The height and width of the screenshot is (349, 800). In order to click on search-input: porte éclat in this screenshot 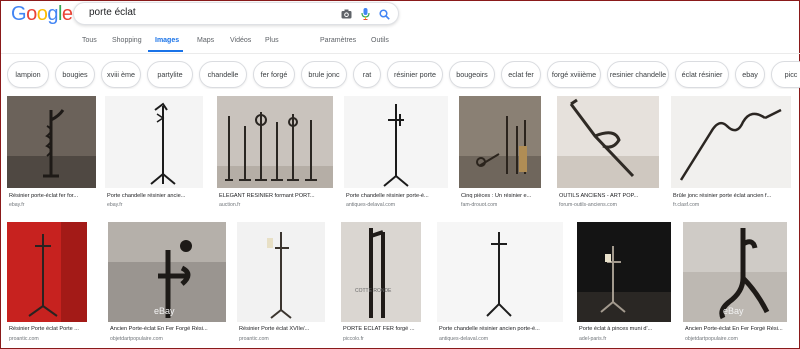, I will do `click(112, 12)`.